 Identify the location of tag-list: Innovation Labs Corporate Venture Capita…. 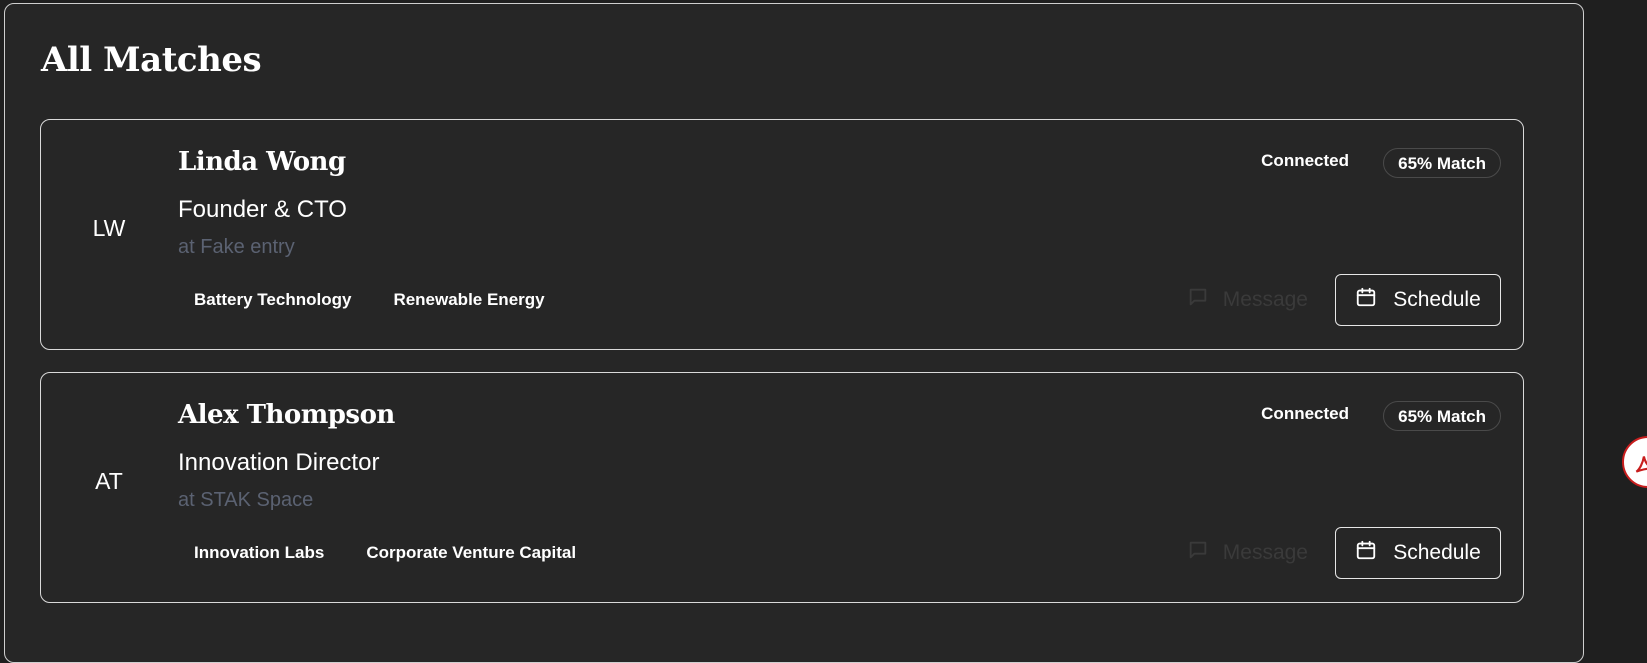
(385, 553).